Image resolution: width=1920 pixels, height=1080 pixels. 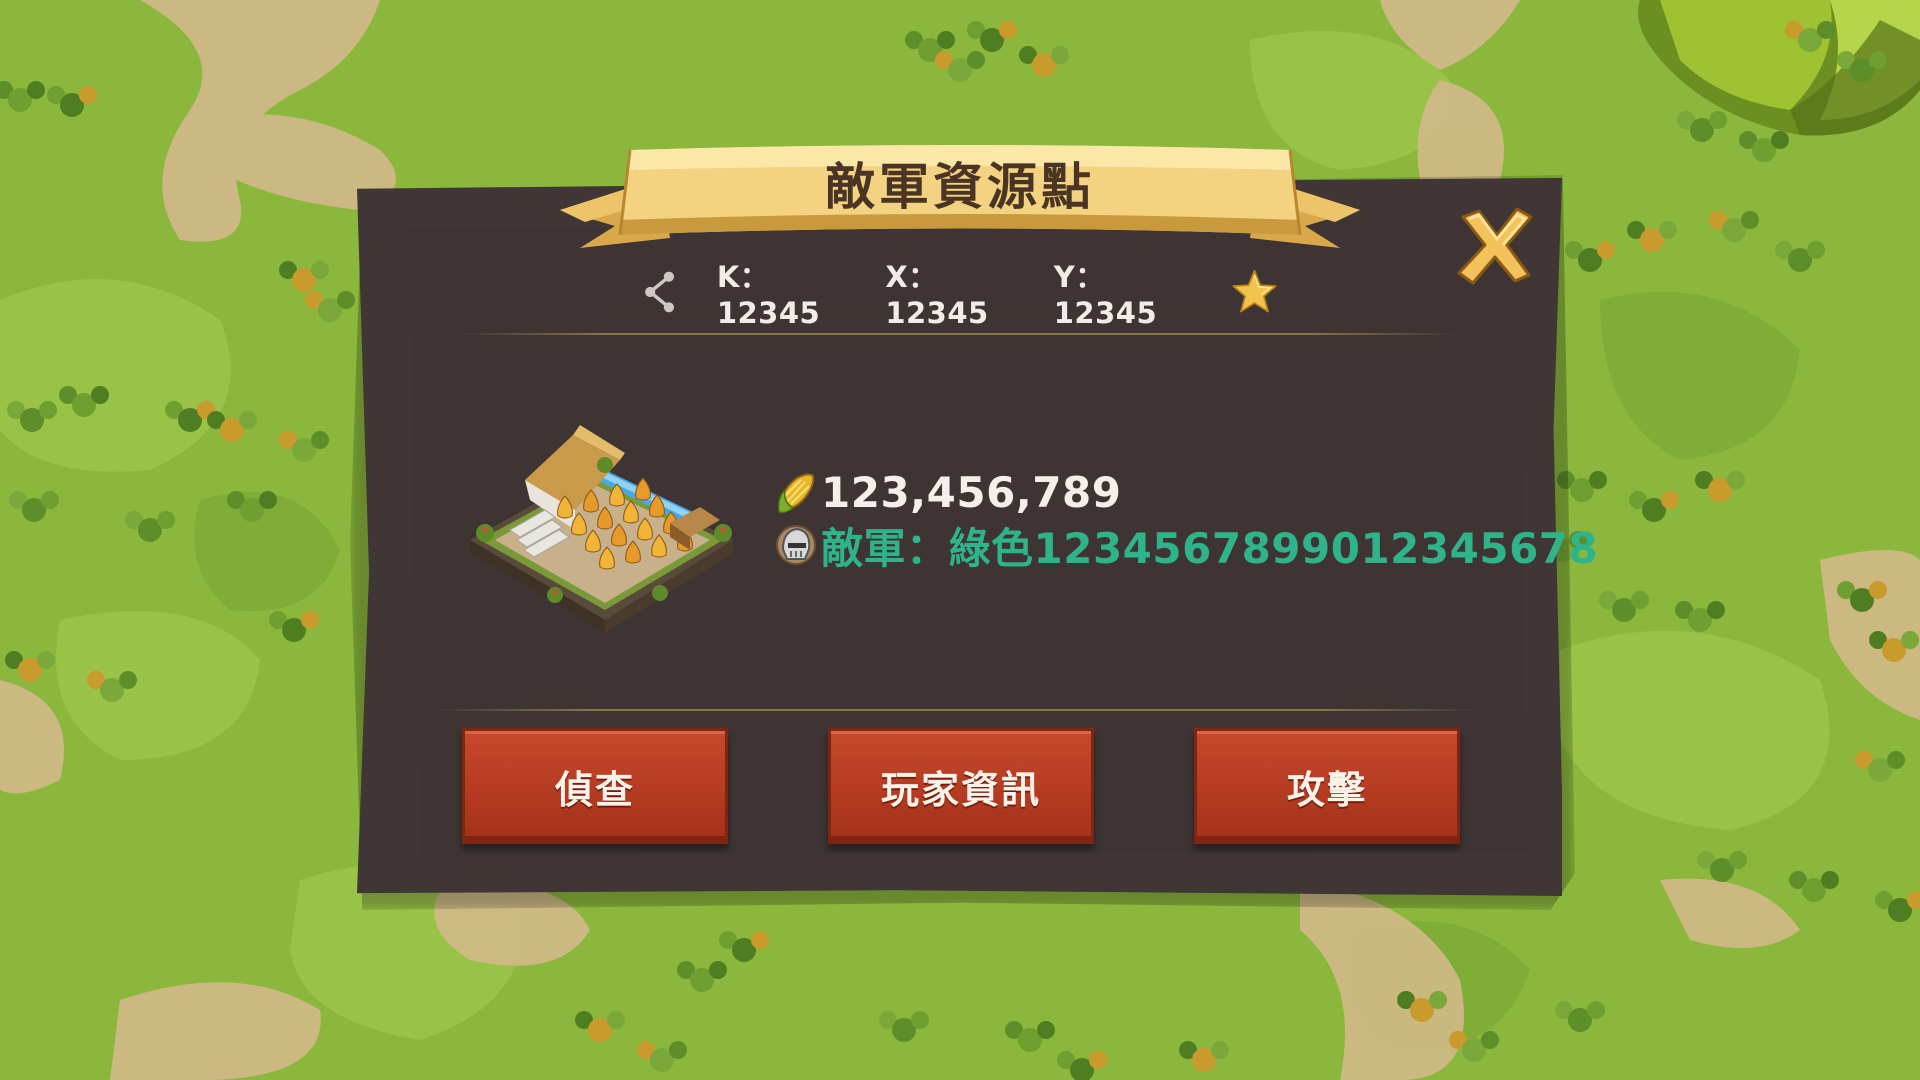 What do you see at coordinates (960, 187) in the screenshot?
I see `dialog-title: 敵軍資源點` at bounding box center [960, 187].